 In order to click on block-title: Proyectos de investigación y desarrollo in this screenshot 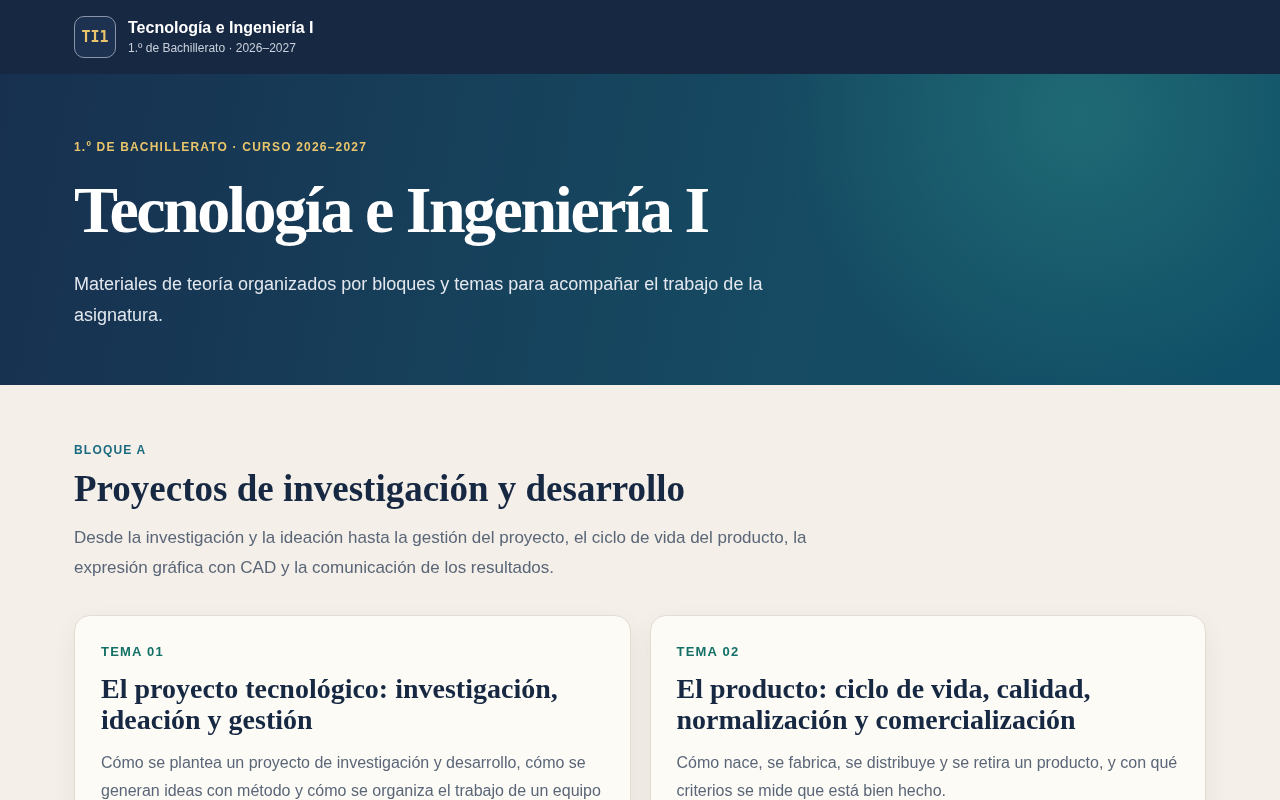, I will do `click(380, 489)`.